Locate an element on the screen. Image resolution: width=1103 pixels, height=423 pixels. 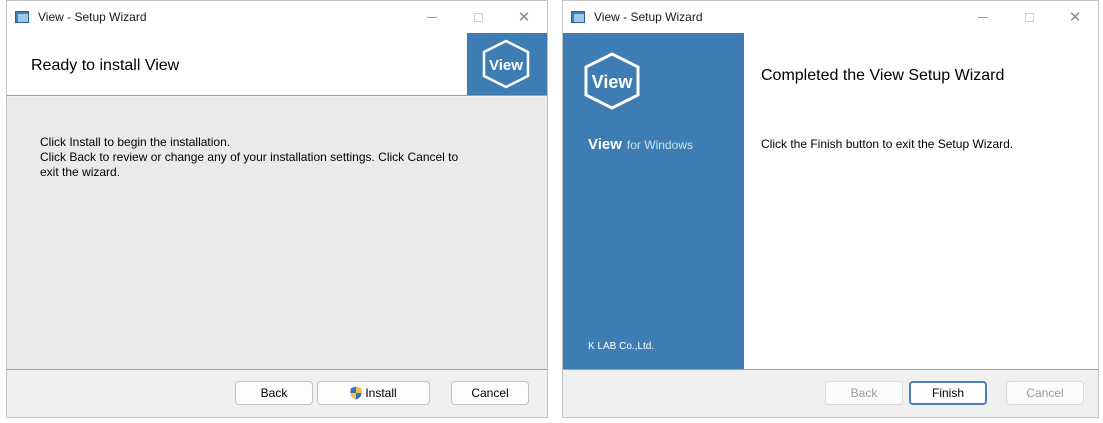
brand-name: View is located at coordinates (605, 144).